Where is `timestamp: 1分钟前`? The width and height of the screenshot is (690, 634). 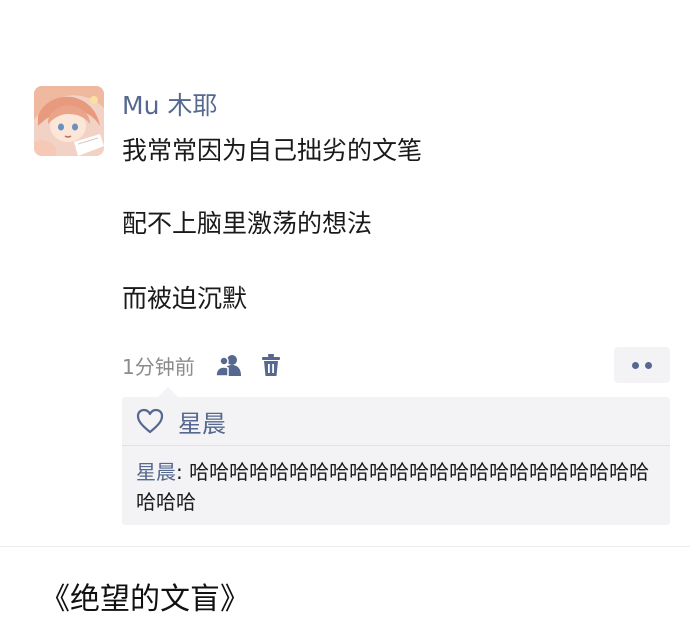
timestamp: 1分钟前 is located at coordinates (158, 366).